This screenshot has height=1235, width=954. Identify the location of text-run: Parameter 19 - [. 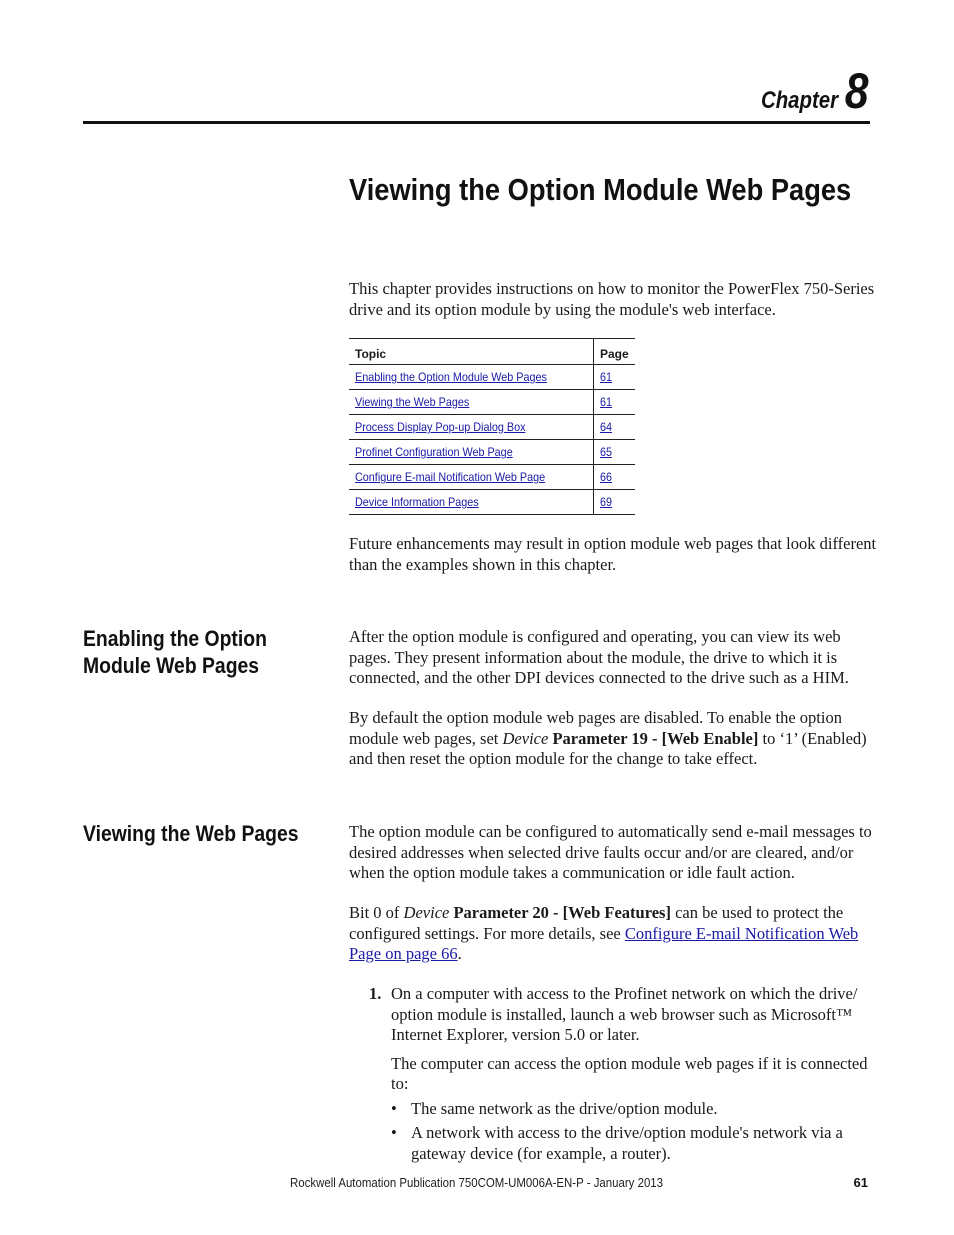
(610, 738).